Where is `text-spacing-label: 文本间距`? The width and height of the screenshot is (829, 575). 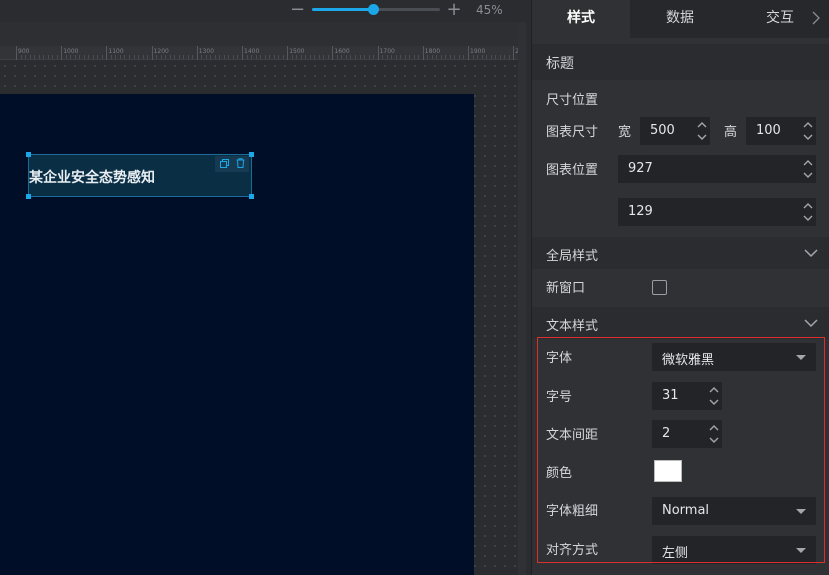 text-spacing-label: 文本间距 is located at coordinates (572, 435).